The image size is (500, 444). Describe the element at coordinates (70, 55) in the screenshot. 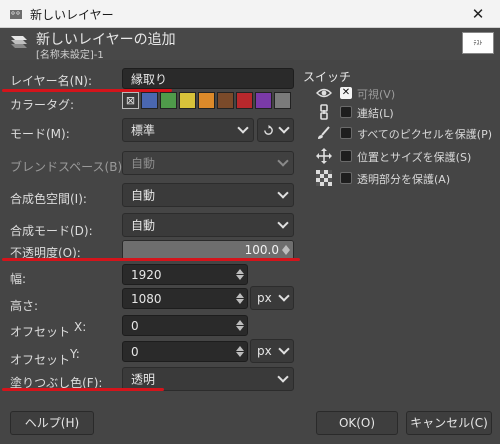

I see `image-name: [名称未設定]-1` at that location.